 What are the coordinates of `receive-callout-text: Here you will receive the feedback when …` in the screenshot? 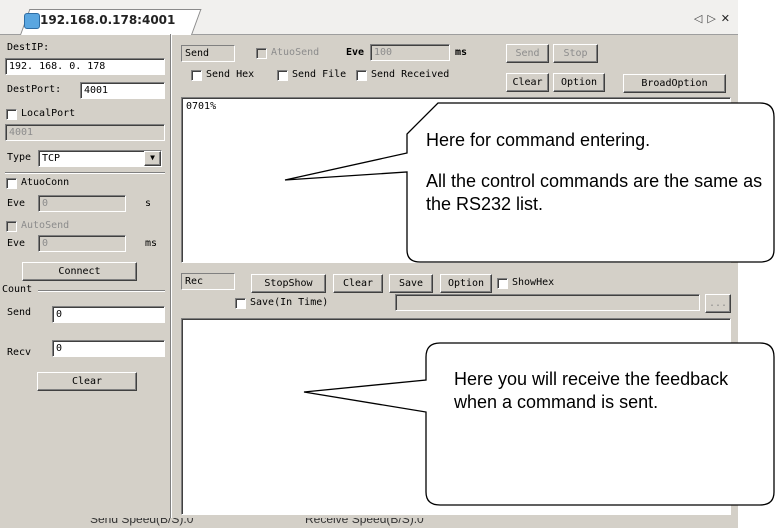 It's located at (591, 390).